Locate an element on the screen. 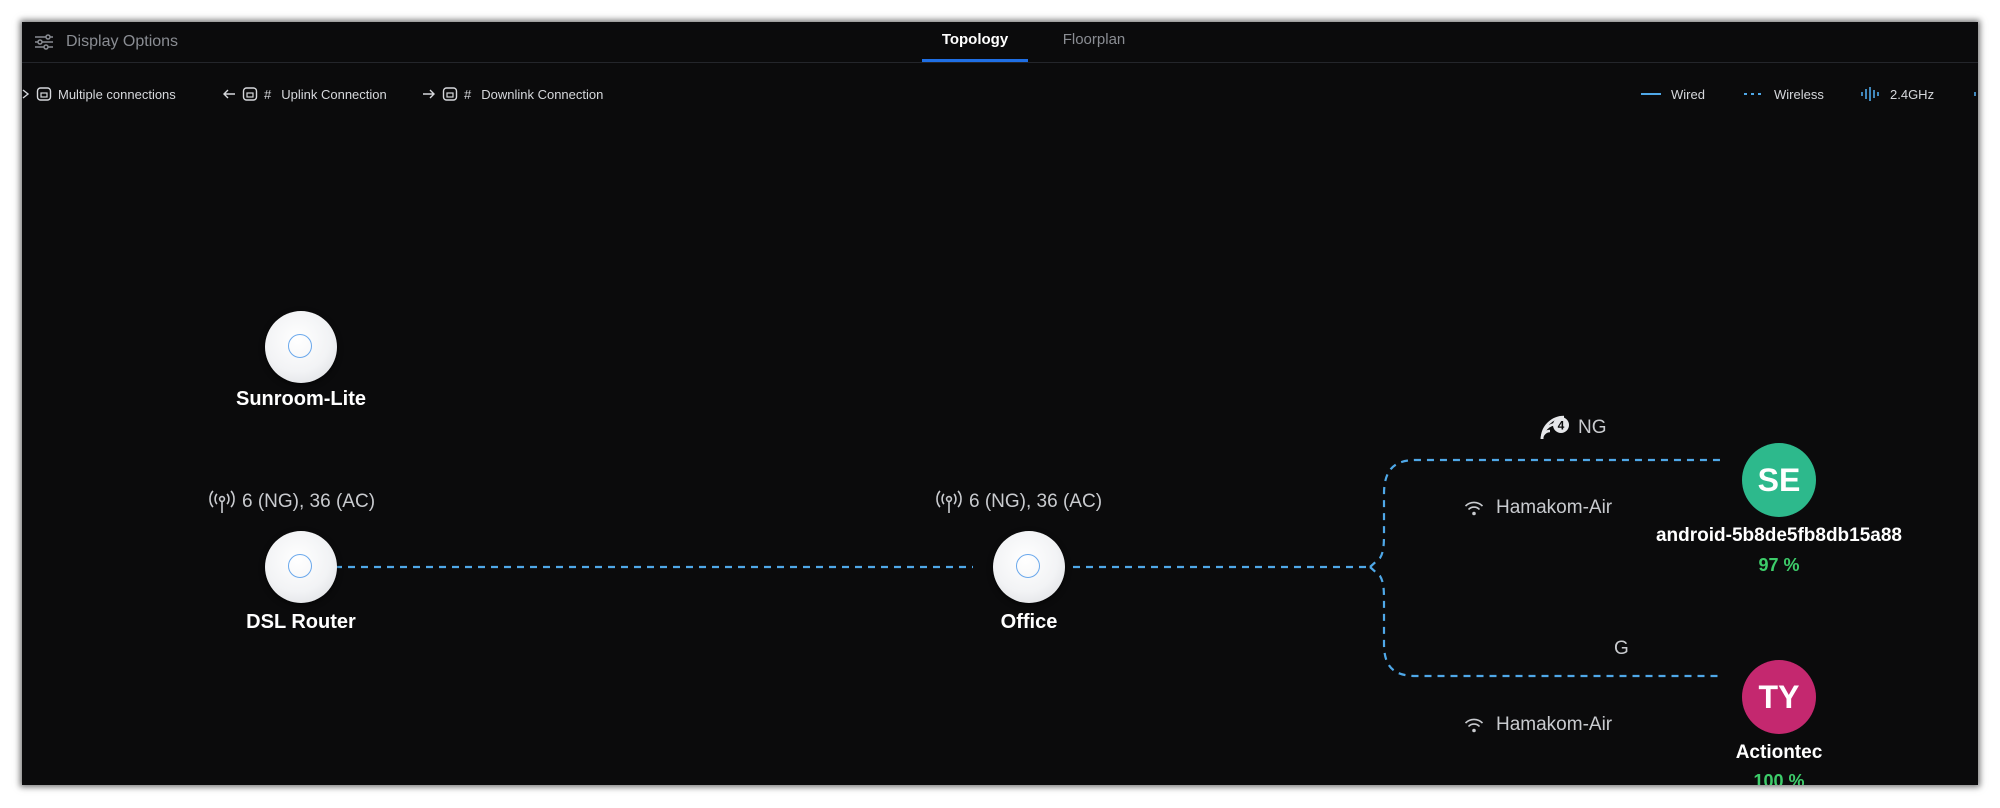 This screenshot has height=808, width=2000. device-name-dsl-router: DSL Router is located at coordinates (301, 622).